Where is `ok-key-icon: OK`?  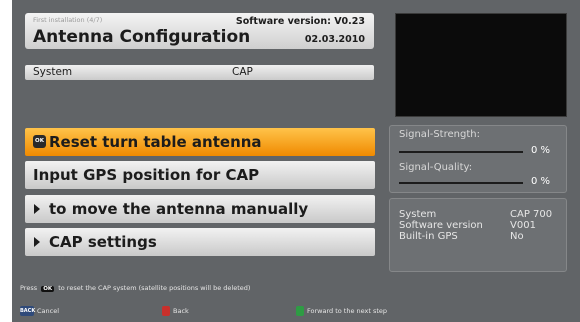
ok-key-icon: OK is located at coordinates (48, 289).